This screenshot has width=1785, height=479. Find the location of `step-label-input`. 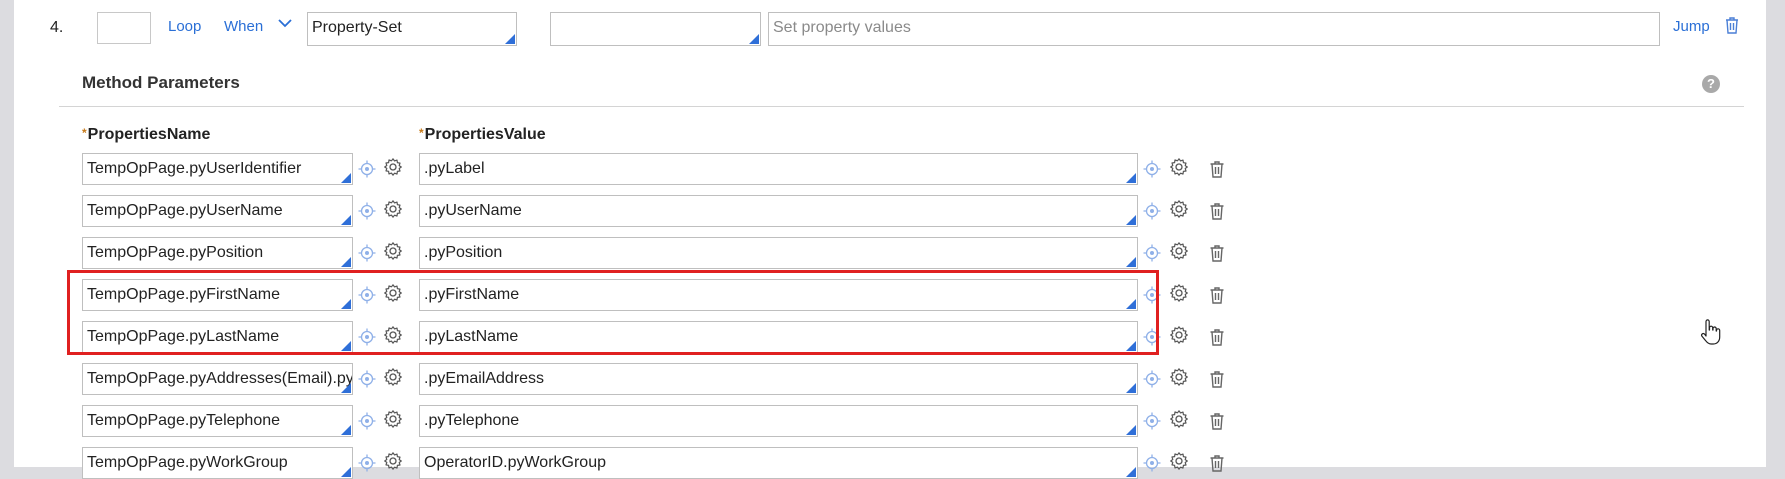

step-label-input is located at coordinates (124, 28).